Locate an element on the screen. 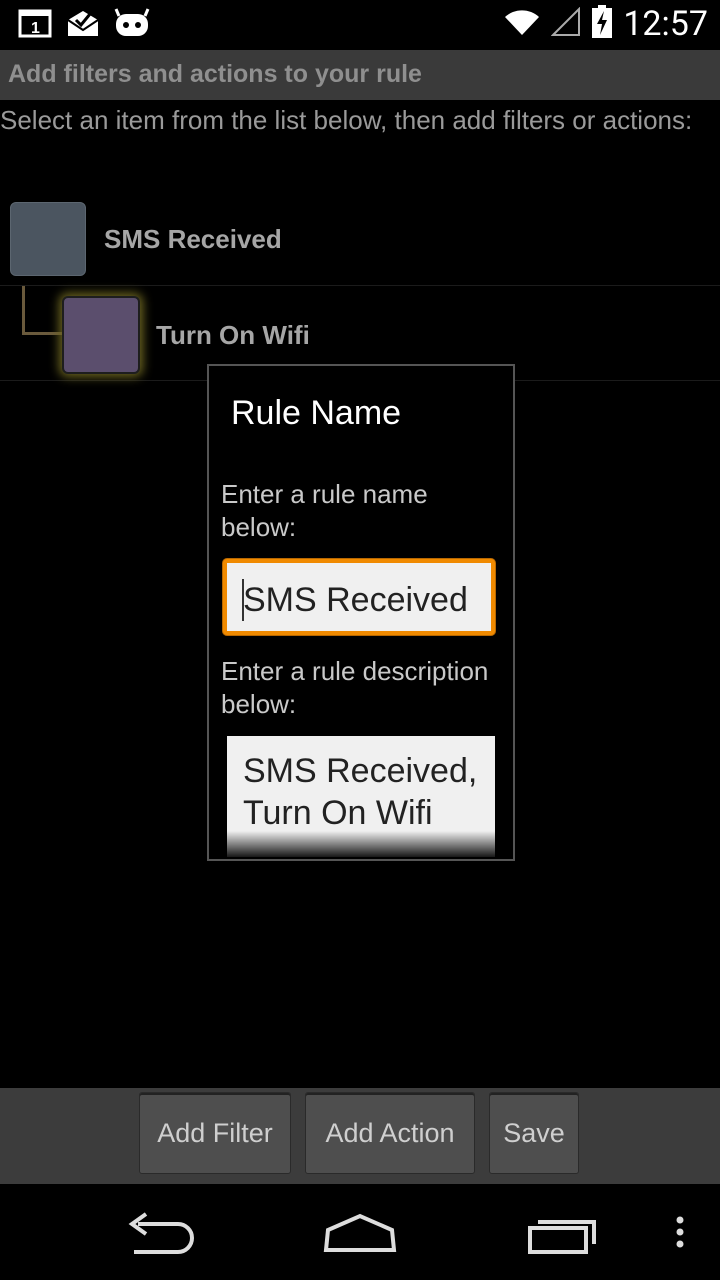 The image size is (720, 1280). page-title: Add filters and actions to your rule is located at coordinates (215, 74).